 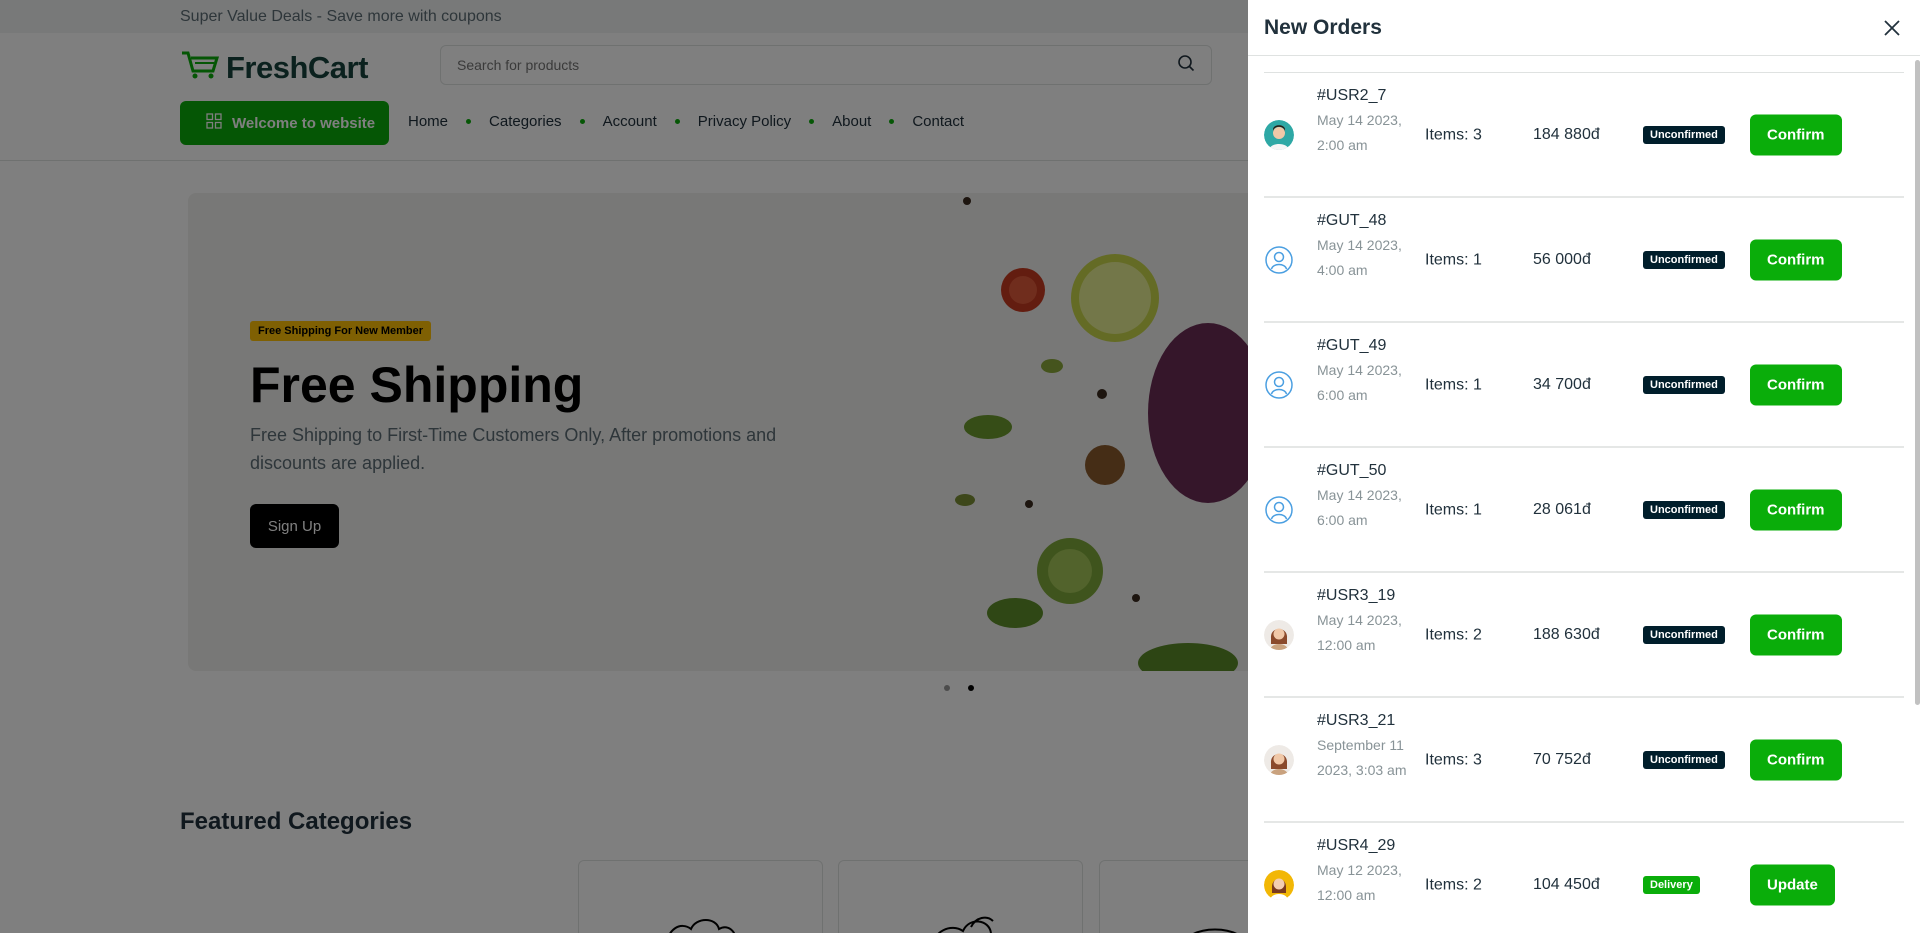 What do you see at coordinates (1566, 134) in the screenshot?
I see `order-total: 184 880đ` at bounding box center [1566, 134].